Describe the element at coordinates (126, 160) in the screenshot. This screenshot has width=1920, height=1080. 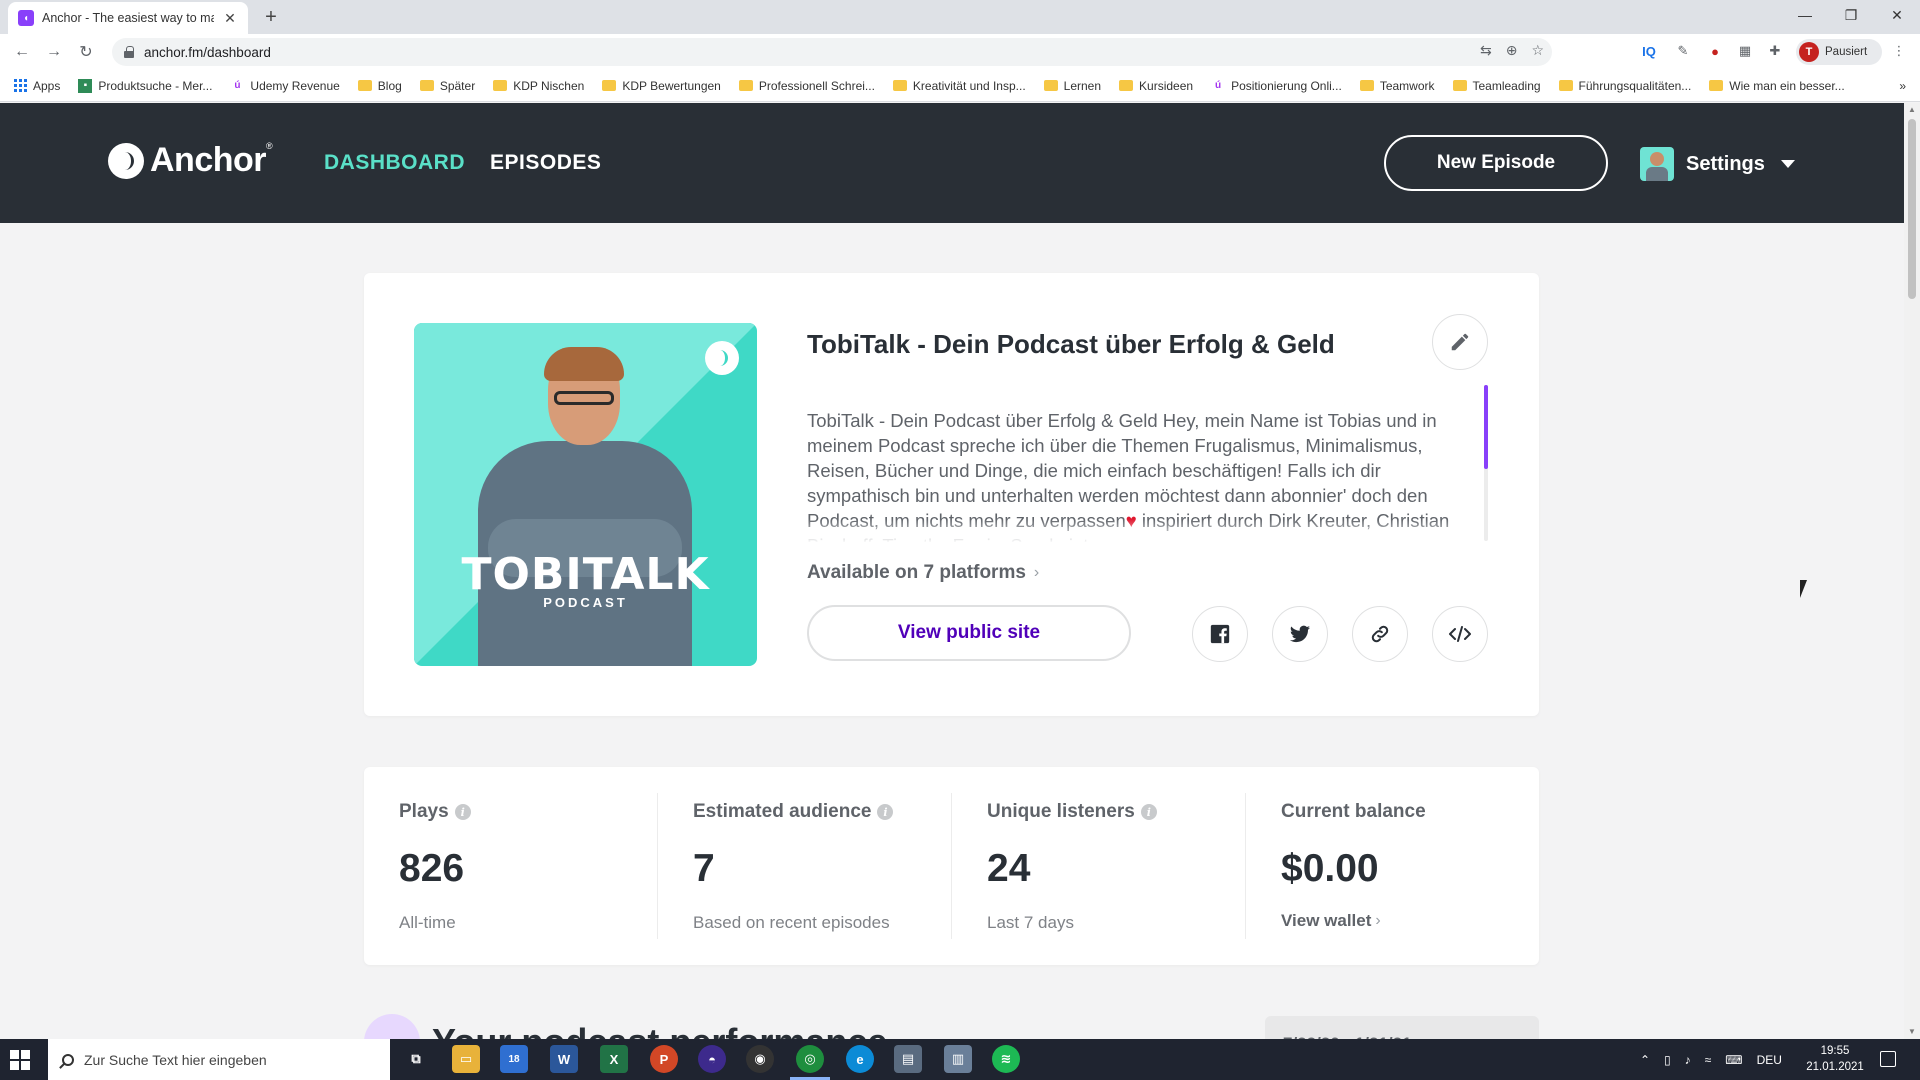
I see `anchor-logo-icon` at that location.